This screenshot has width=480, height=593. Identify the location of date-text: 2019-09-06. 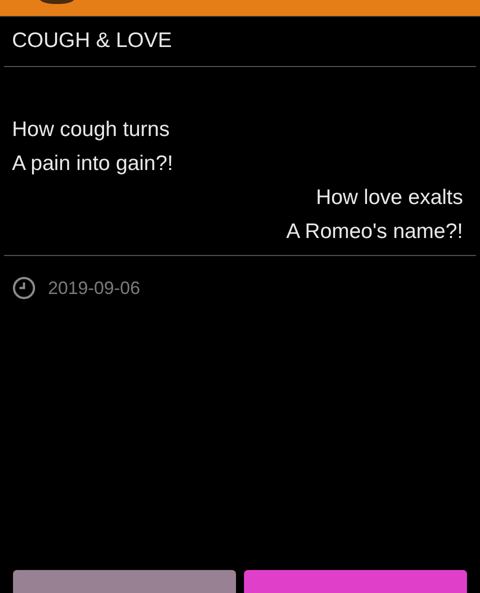
(94, 288).